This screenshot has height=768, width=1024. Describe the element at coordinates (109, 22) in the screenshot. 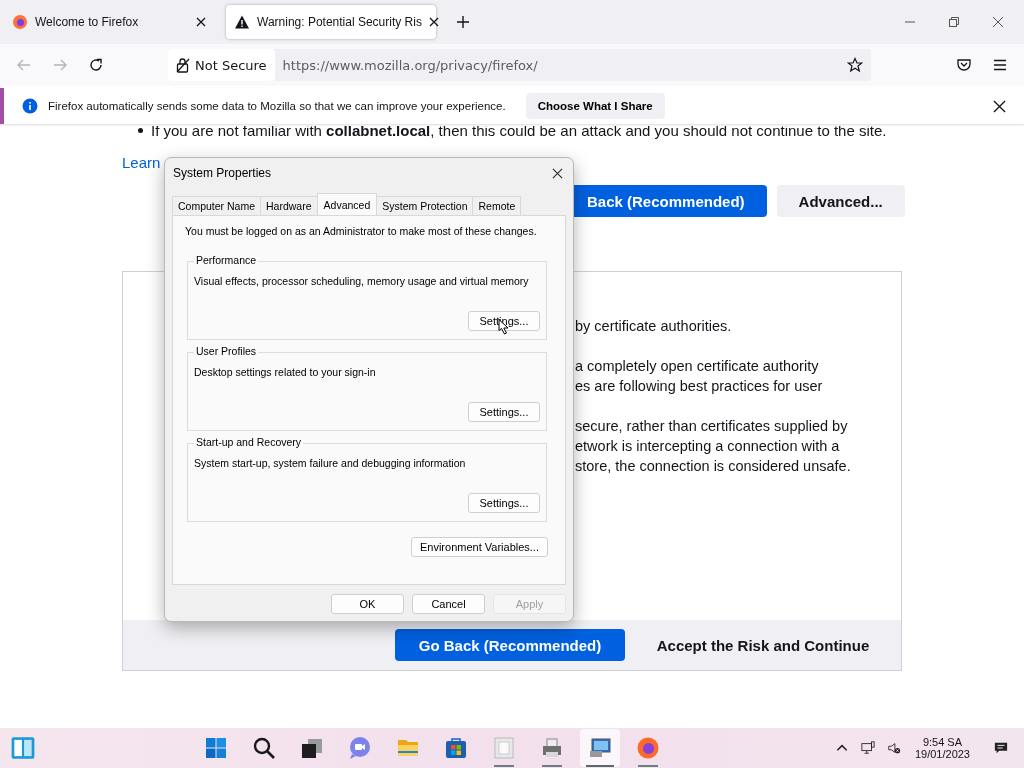

I see `browser-tab: Welcome to Firefox` at that location.